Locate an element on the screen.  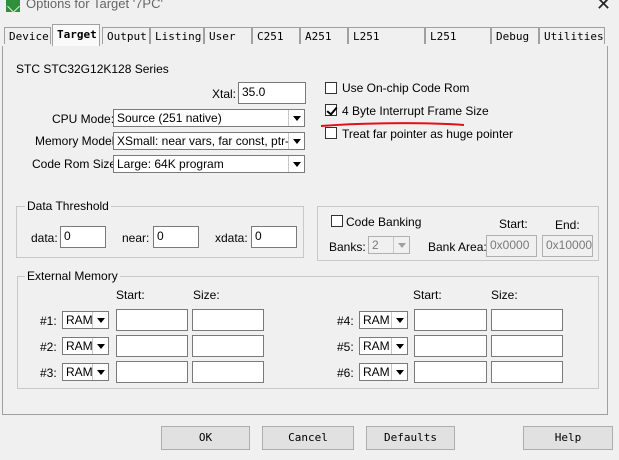
device-name: STC STC32G12K128 Series is located at coordinates (92, 69).